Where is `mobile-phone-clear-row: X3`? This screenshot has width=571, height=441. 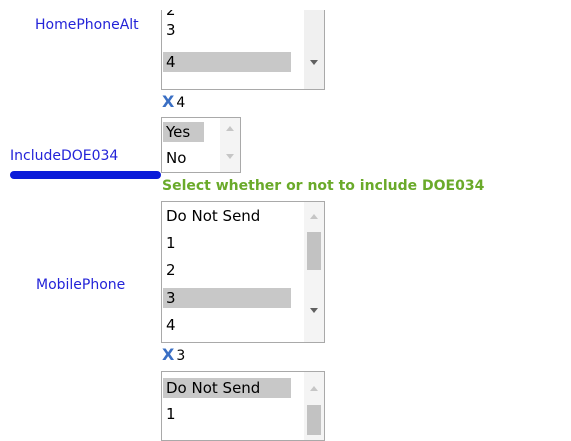 mobile-phone-clear-row: X3 is located at coordinates (174, 355).